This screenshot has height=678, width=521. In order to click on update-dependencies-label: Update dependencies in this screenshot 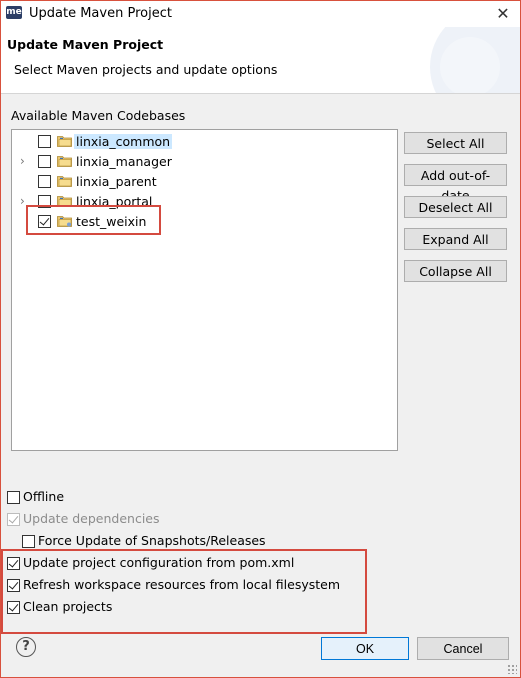, I will do `click(91, 518)`.